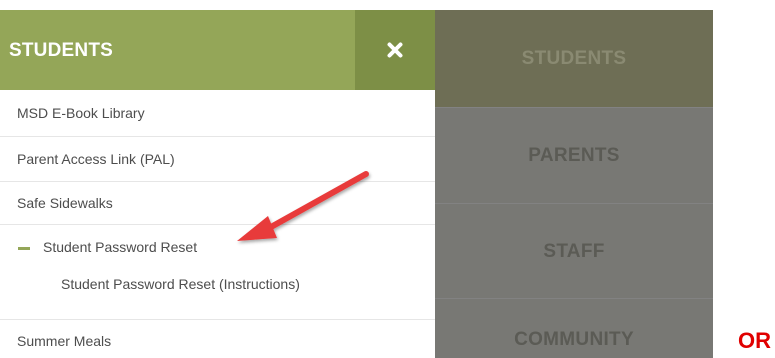 This screenshot has height=358, width=775. Describe the element at coordinates (217, 159) in the screenshot. I see `menu-item-parent-access-link: Parent Access Link (PAL)` at that location.